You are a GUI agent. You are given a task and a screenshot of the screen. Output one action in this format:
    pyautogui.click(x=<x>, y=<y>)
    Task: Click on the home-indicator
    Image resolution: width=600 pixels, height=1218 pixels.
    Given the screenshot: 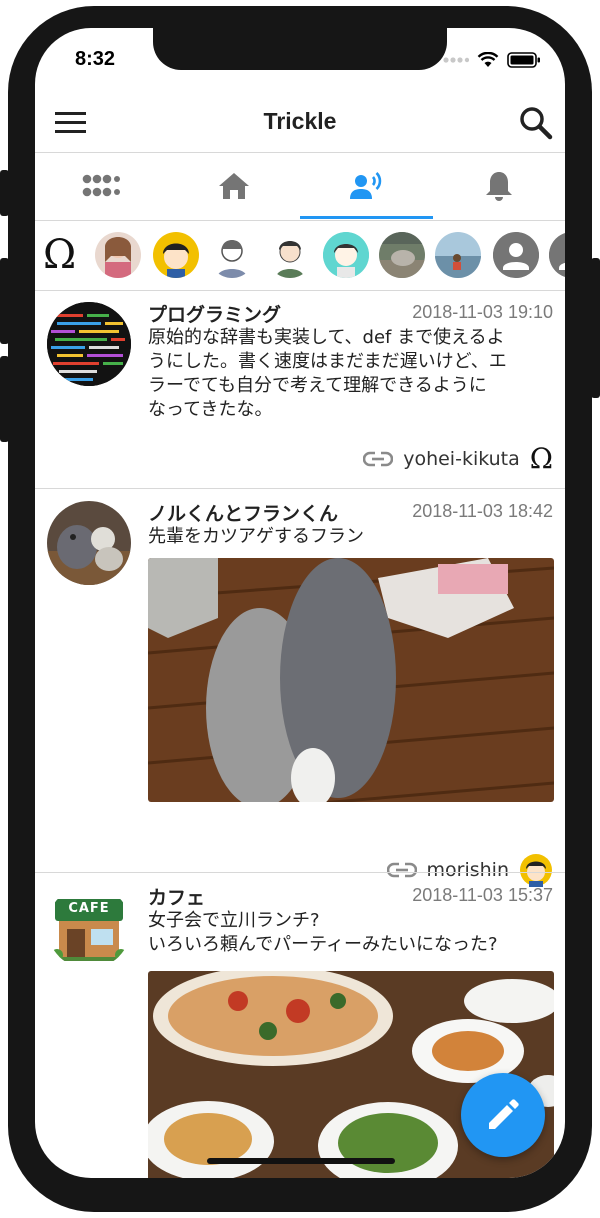 What is the action you would take?
    pyautogui.click(x=301, y=1161)
    